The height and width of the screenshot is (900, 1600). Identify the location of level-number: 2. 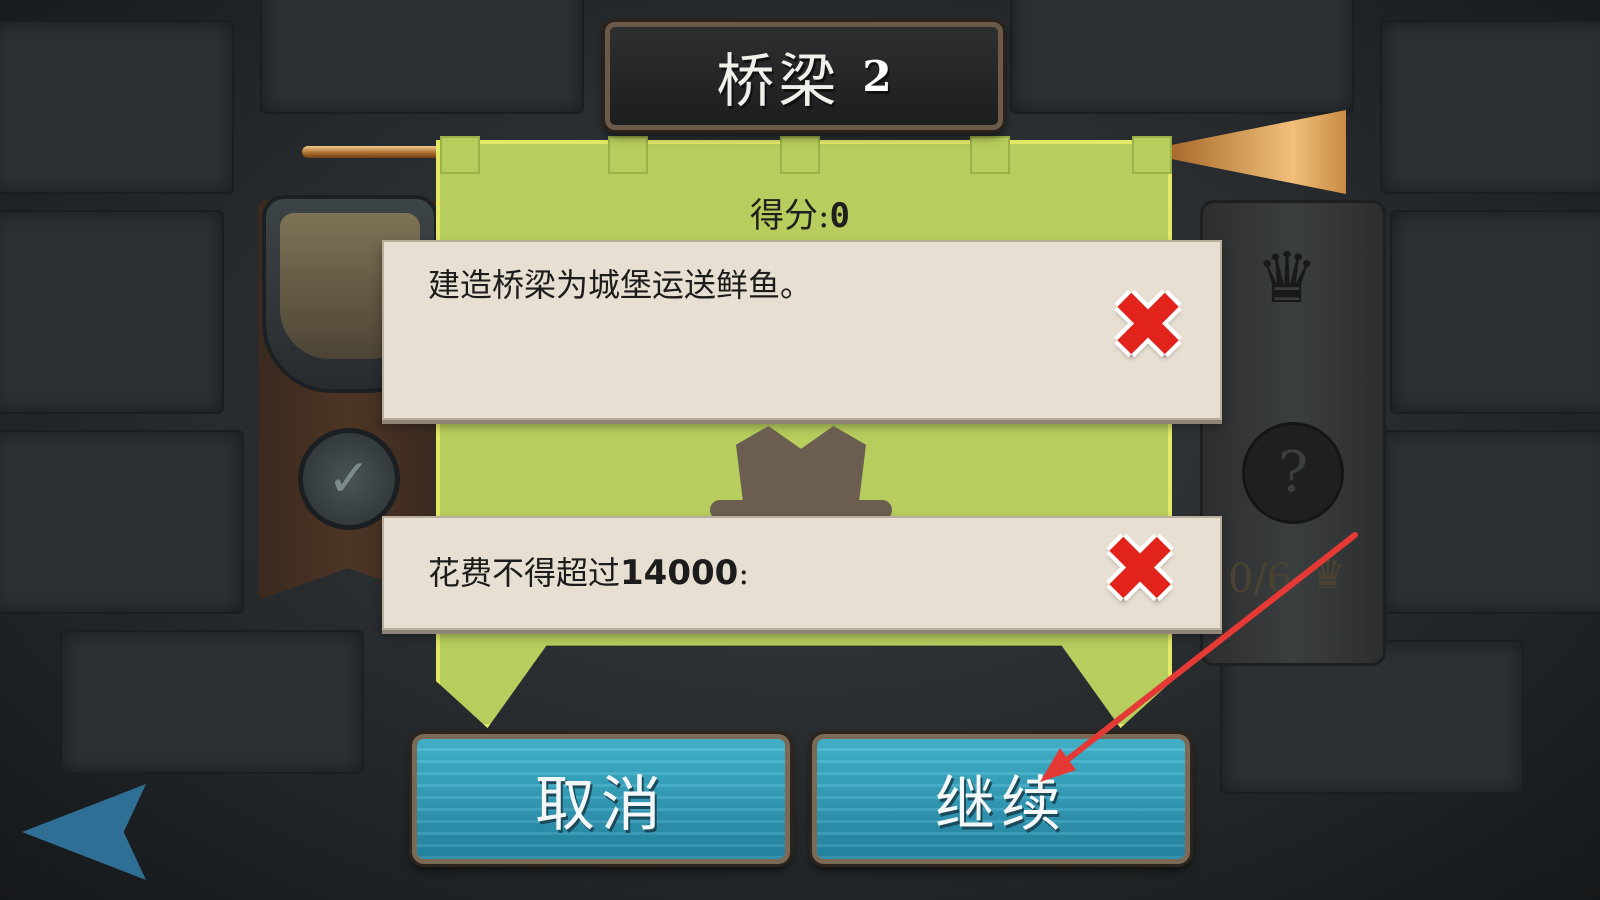
(877, 76).